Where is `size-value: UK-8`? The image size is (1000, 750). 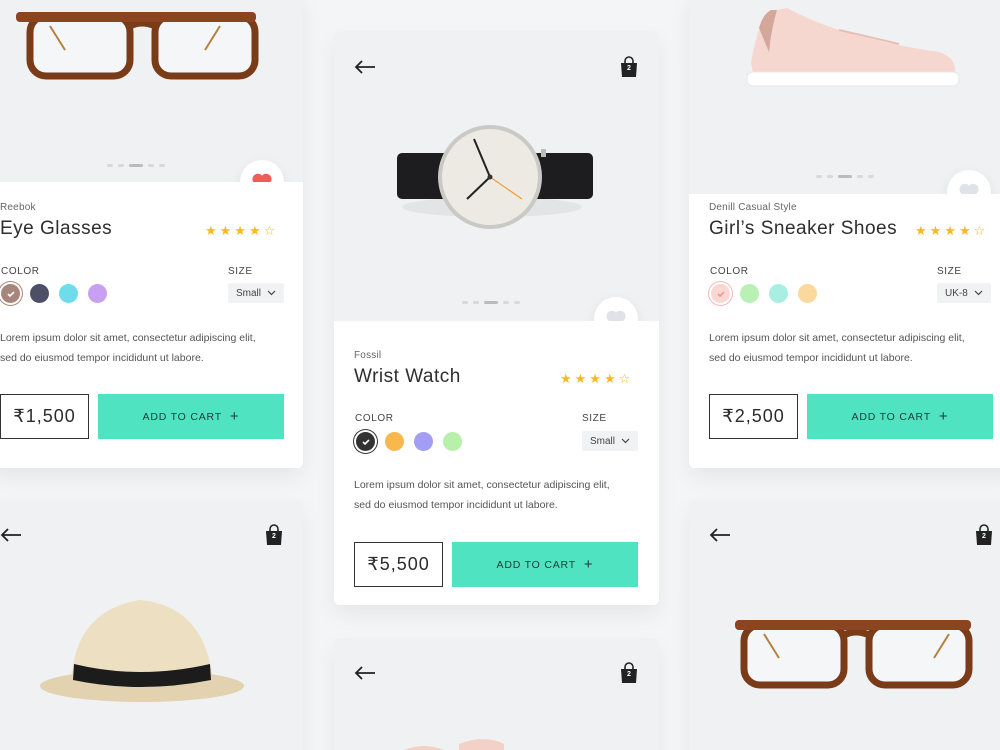
size-value: UK-8 is located at coordinates (956, 293).